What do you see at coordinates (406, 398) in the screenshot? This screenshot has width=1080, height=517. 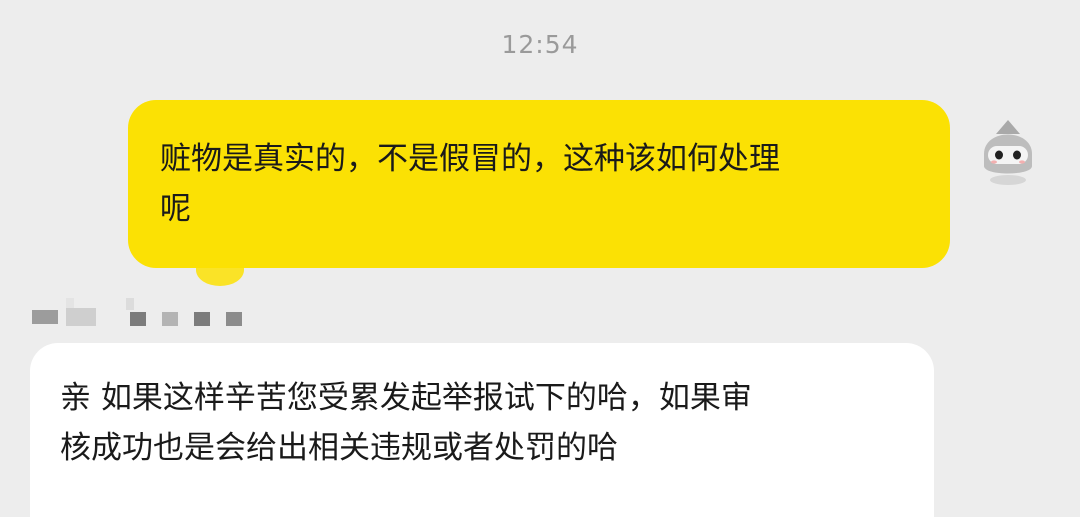 I see `message-text-line: 亲 如果这样辛苦您受累发起举报试下的哈，如果审` at bounding box center [406, 398].